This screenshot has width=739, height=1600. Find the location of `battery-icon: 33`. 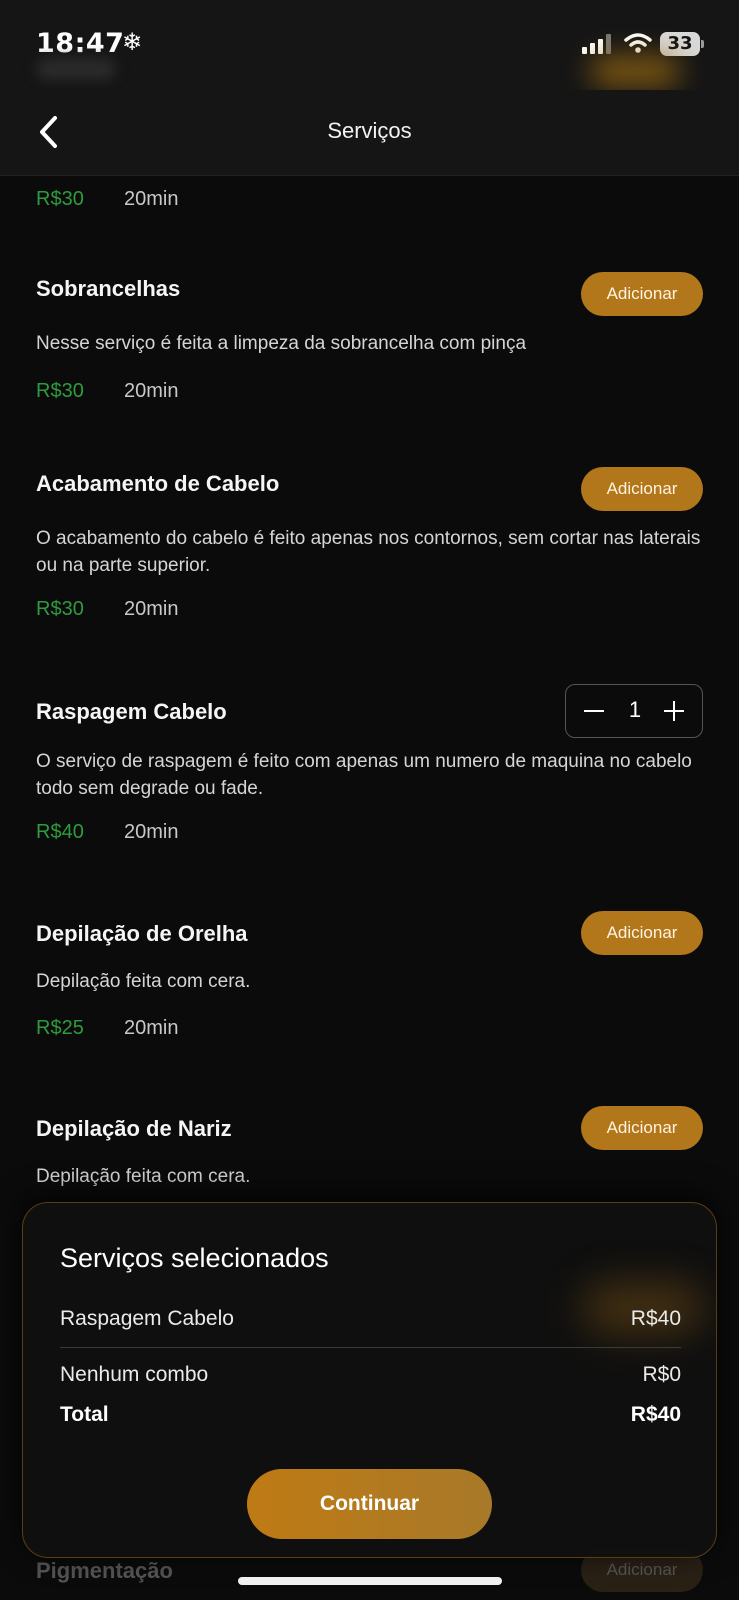

battery-icon: 33 is located at coordinates (682, 44).